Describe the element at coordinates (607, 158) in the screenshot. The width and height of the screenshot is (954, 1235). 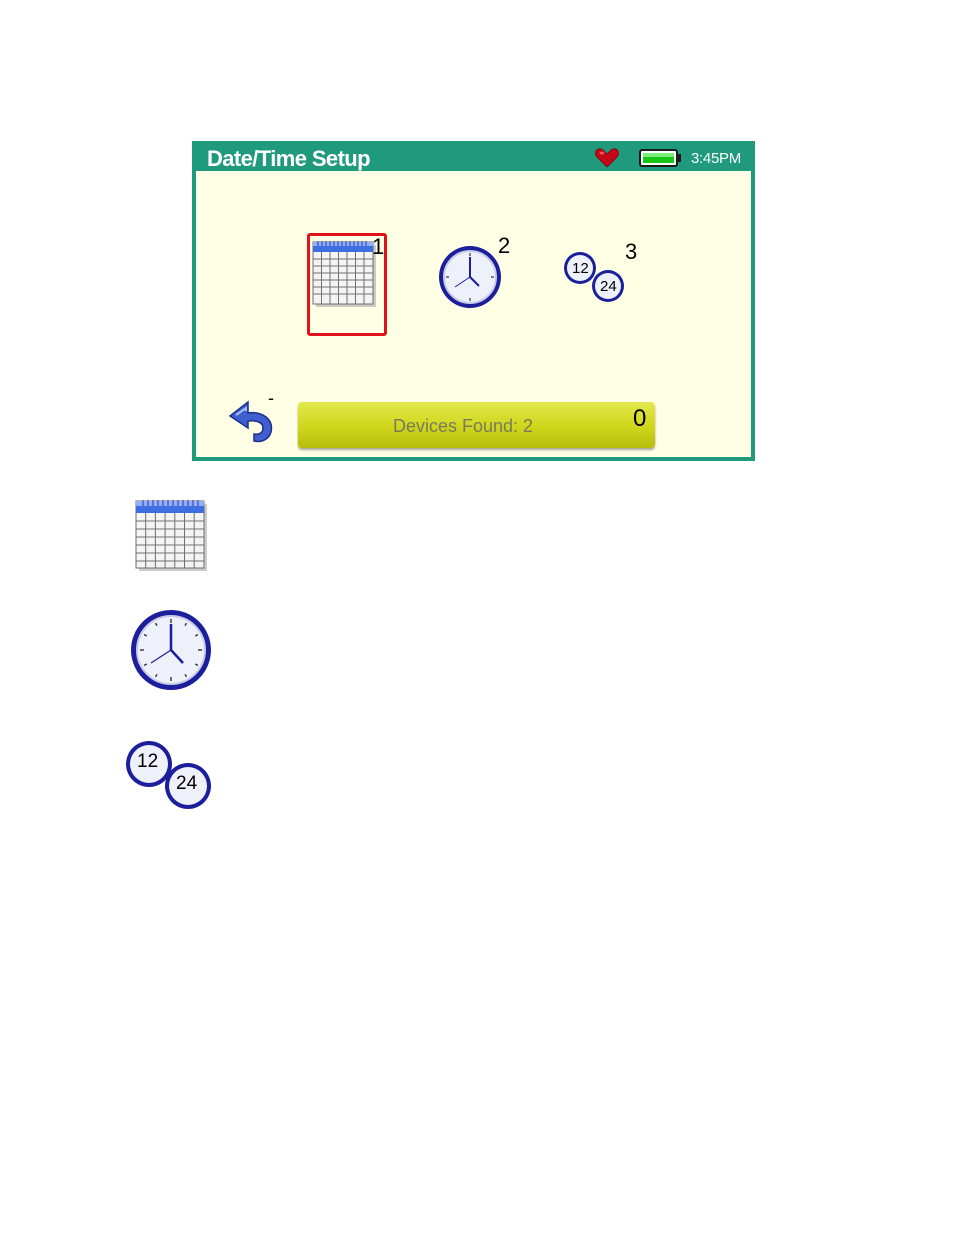
I see `heart-icon` at that location.